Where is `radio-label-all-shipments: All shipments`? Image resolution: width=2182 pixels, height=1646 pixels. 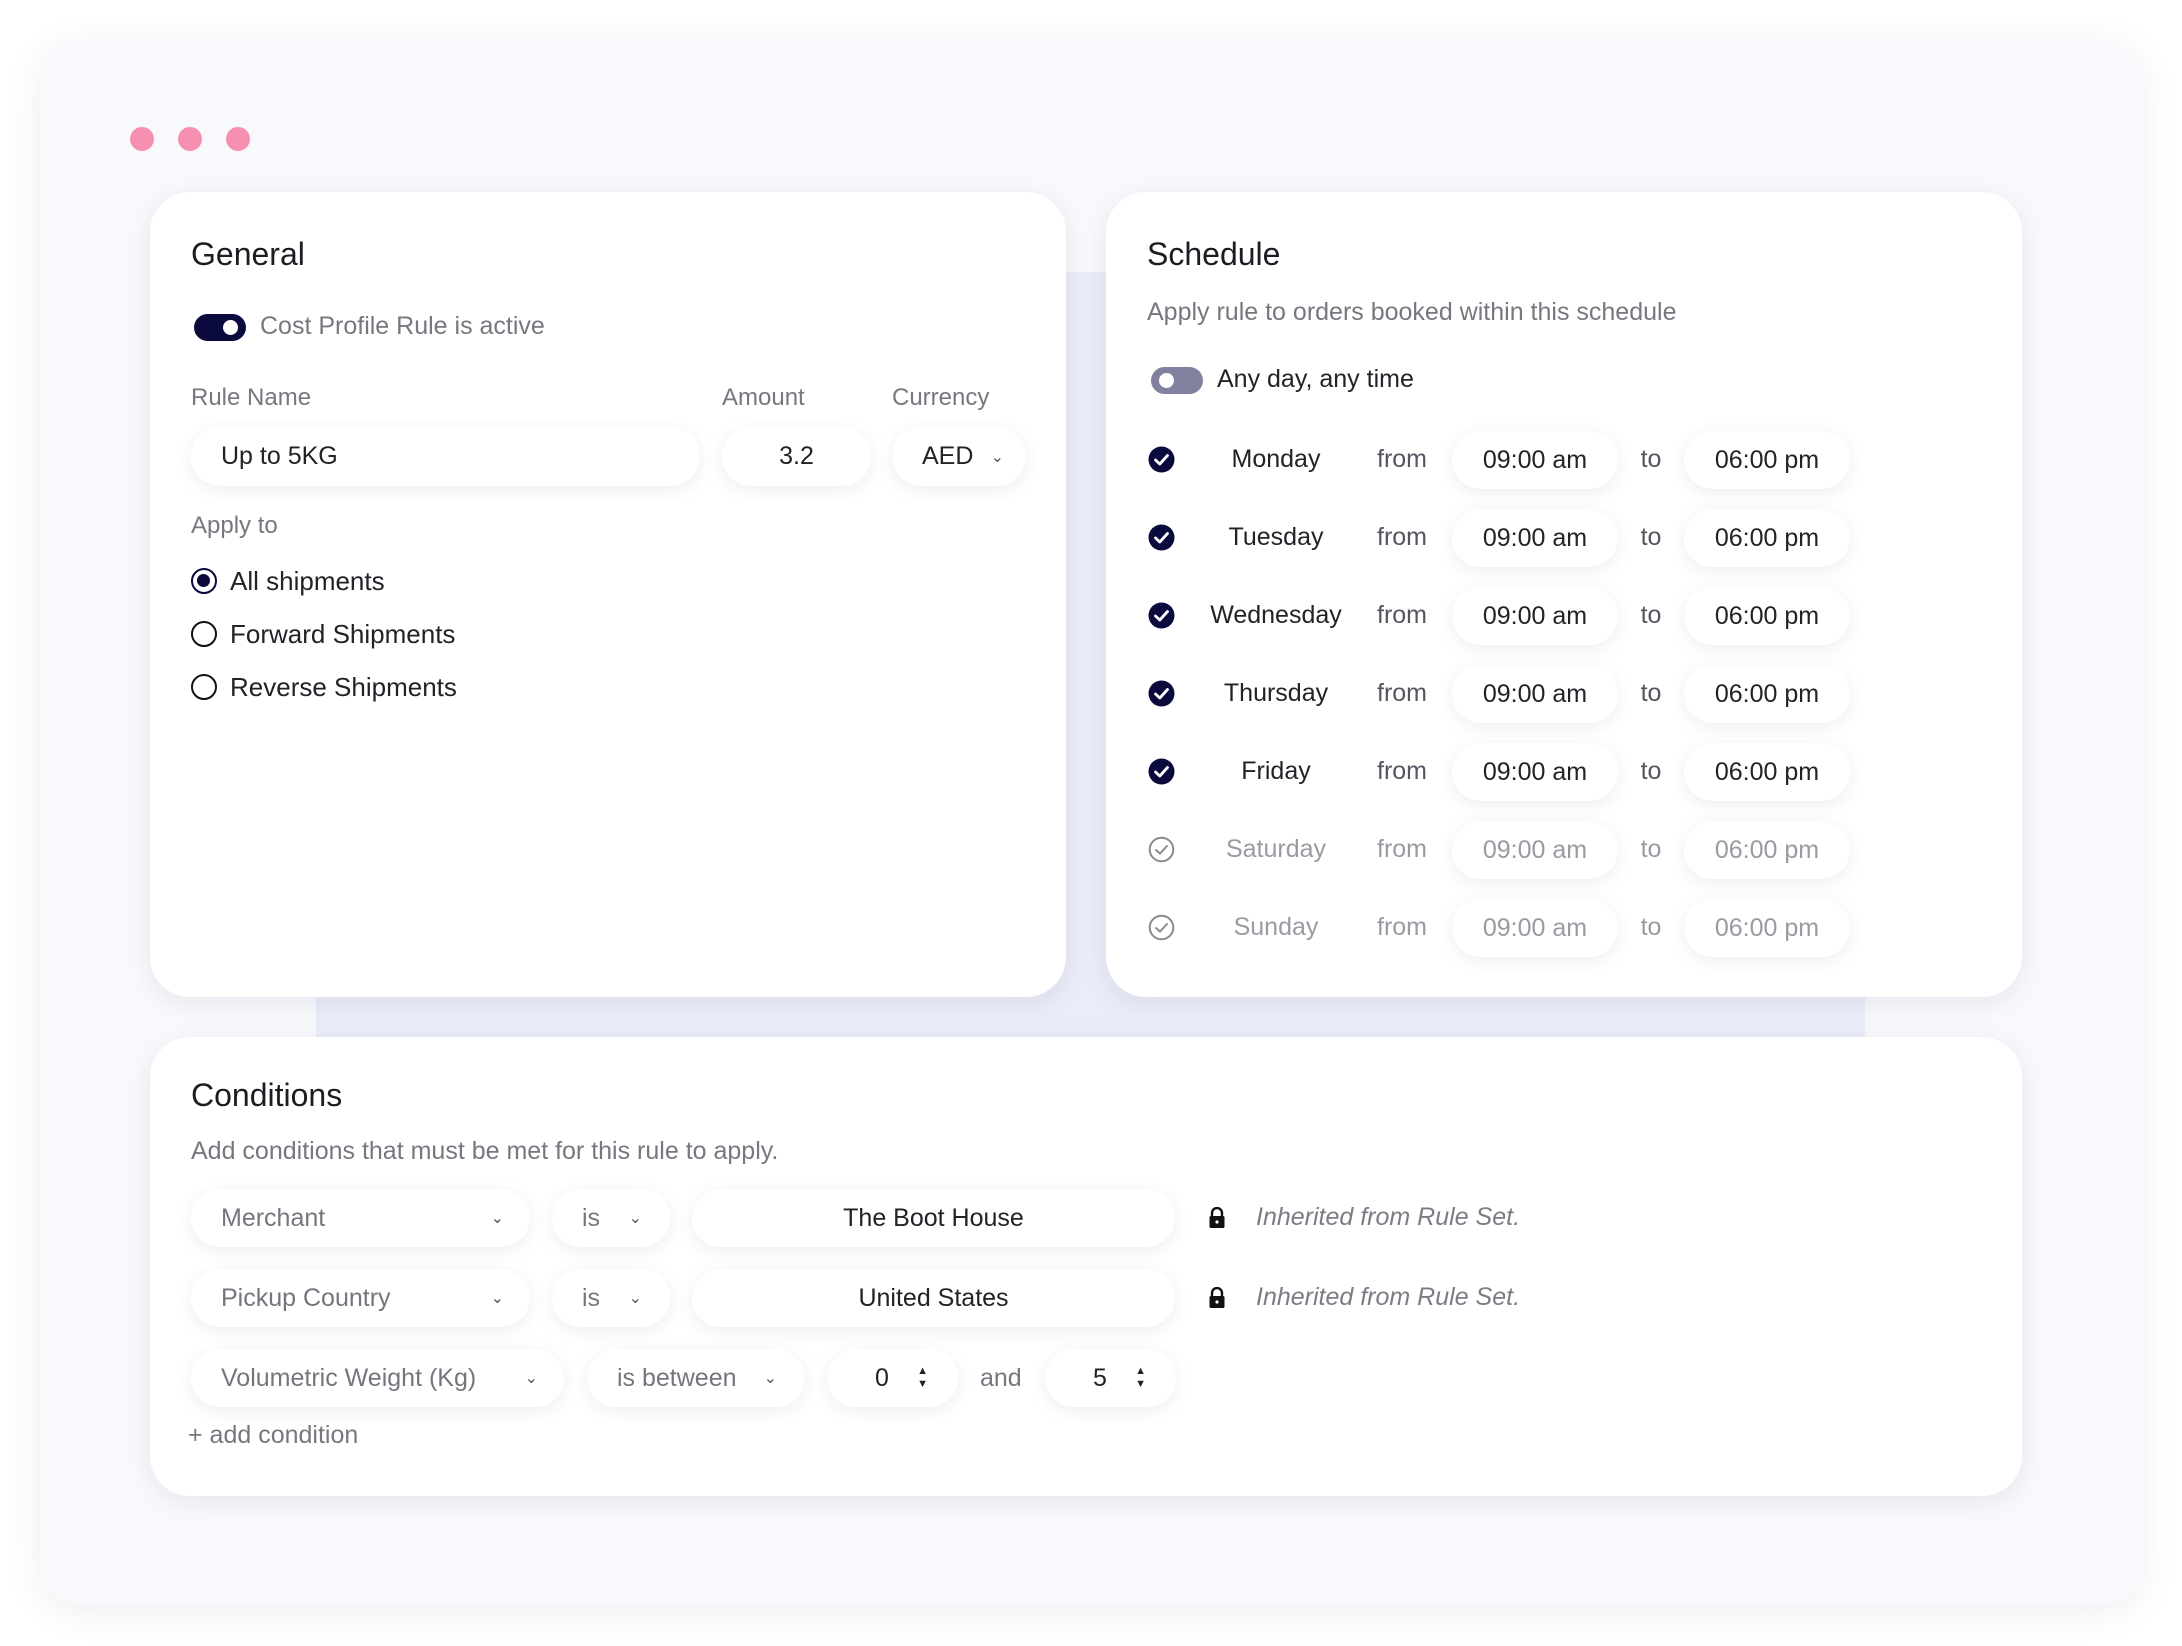 radio-label-all-shipments: All shipments is located at coordinates (307, 581).